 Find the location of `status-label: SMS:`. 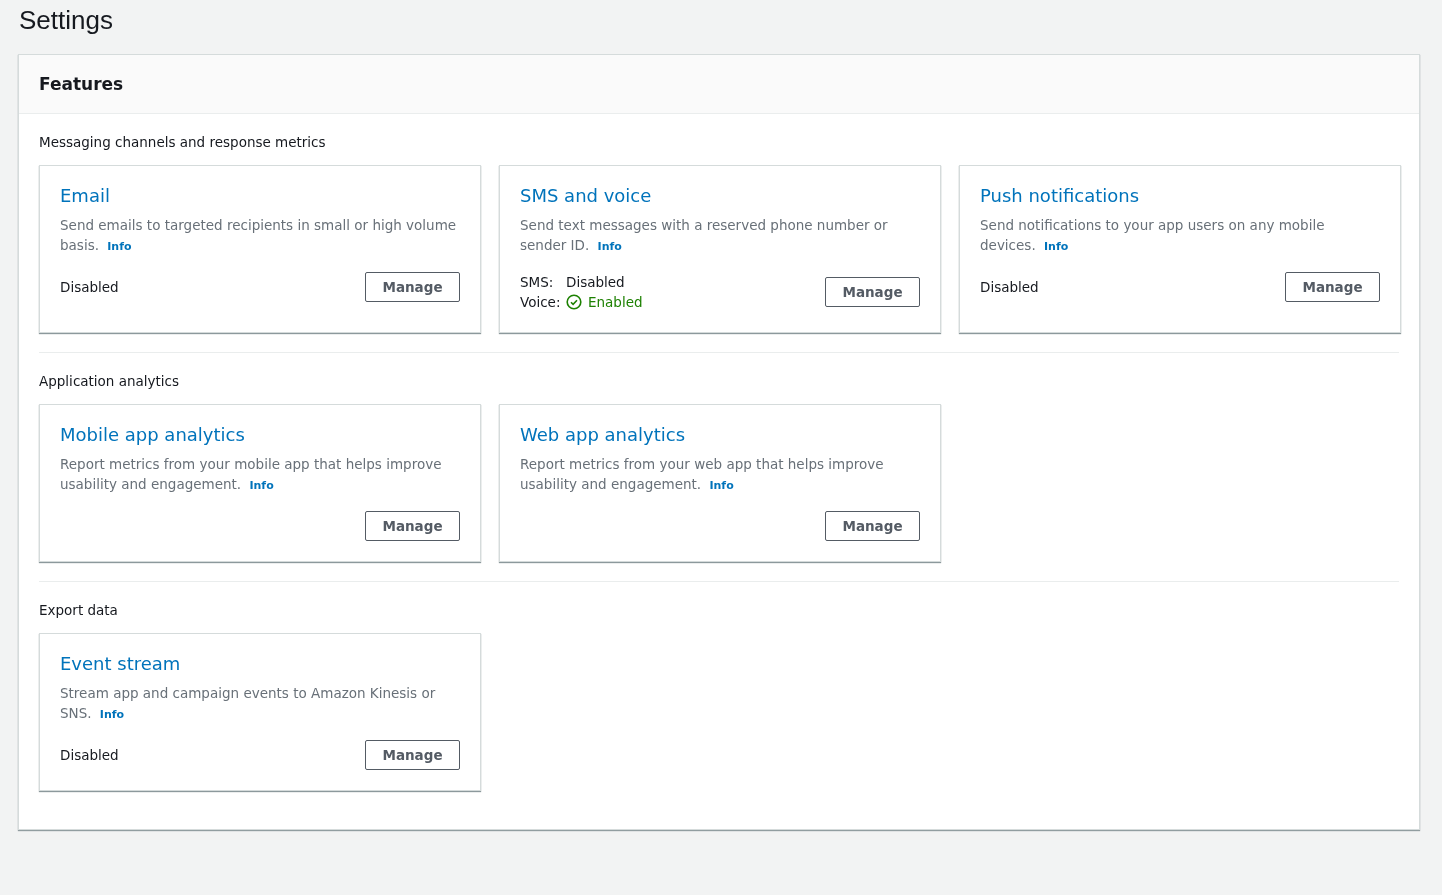

status-label: SMS: is located at coordinates (537, 282).